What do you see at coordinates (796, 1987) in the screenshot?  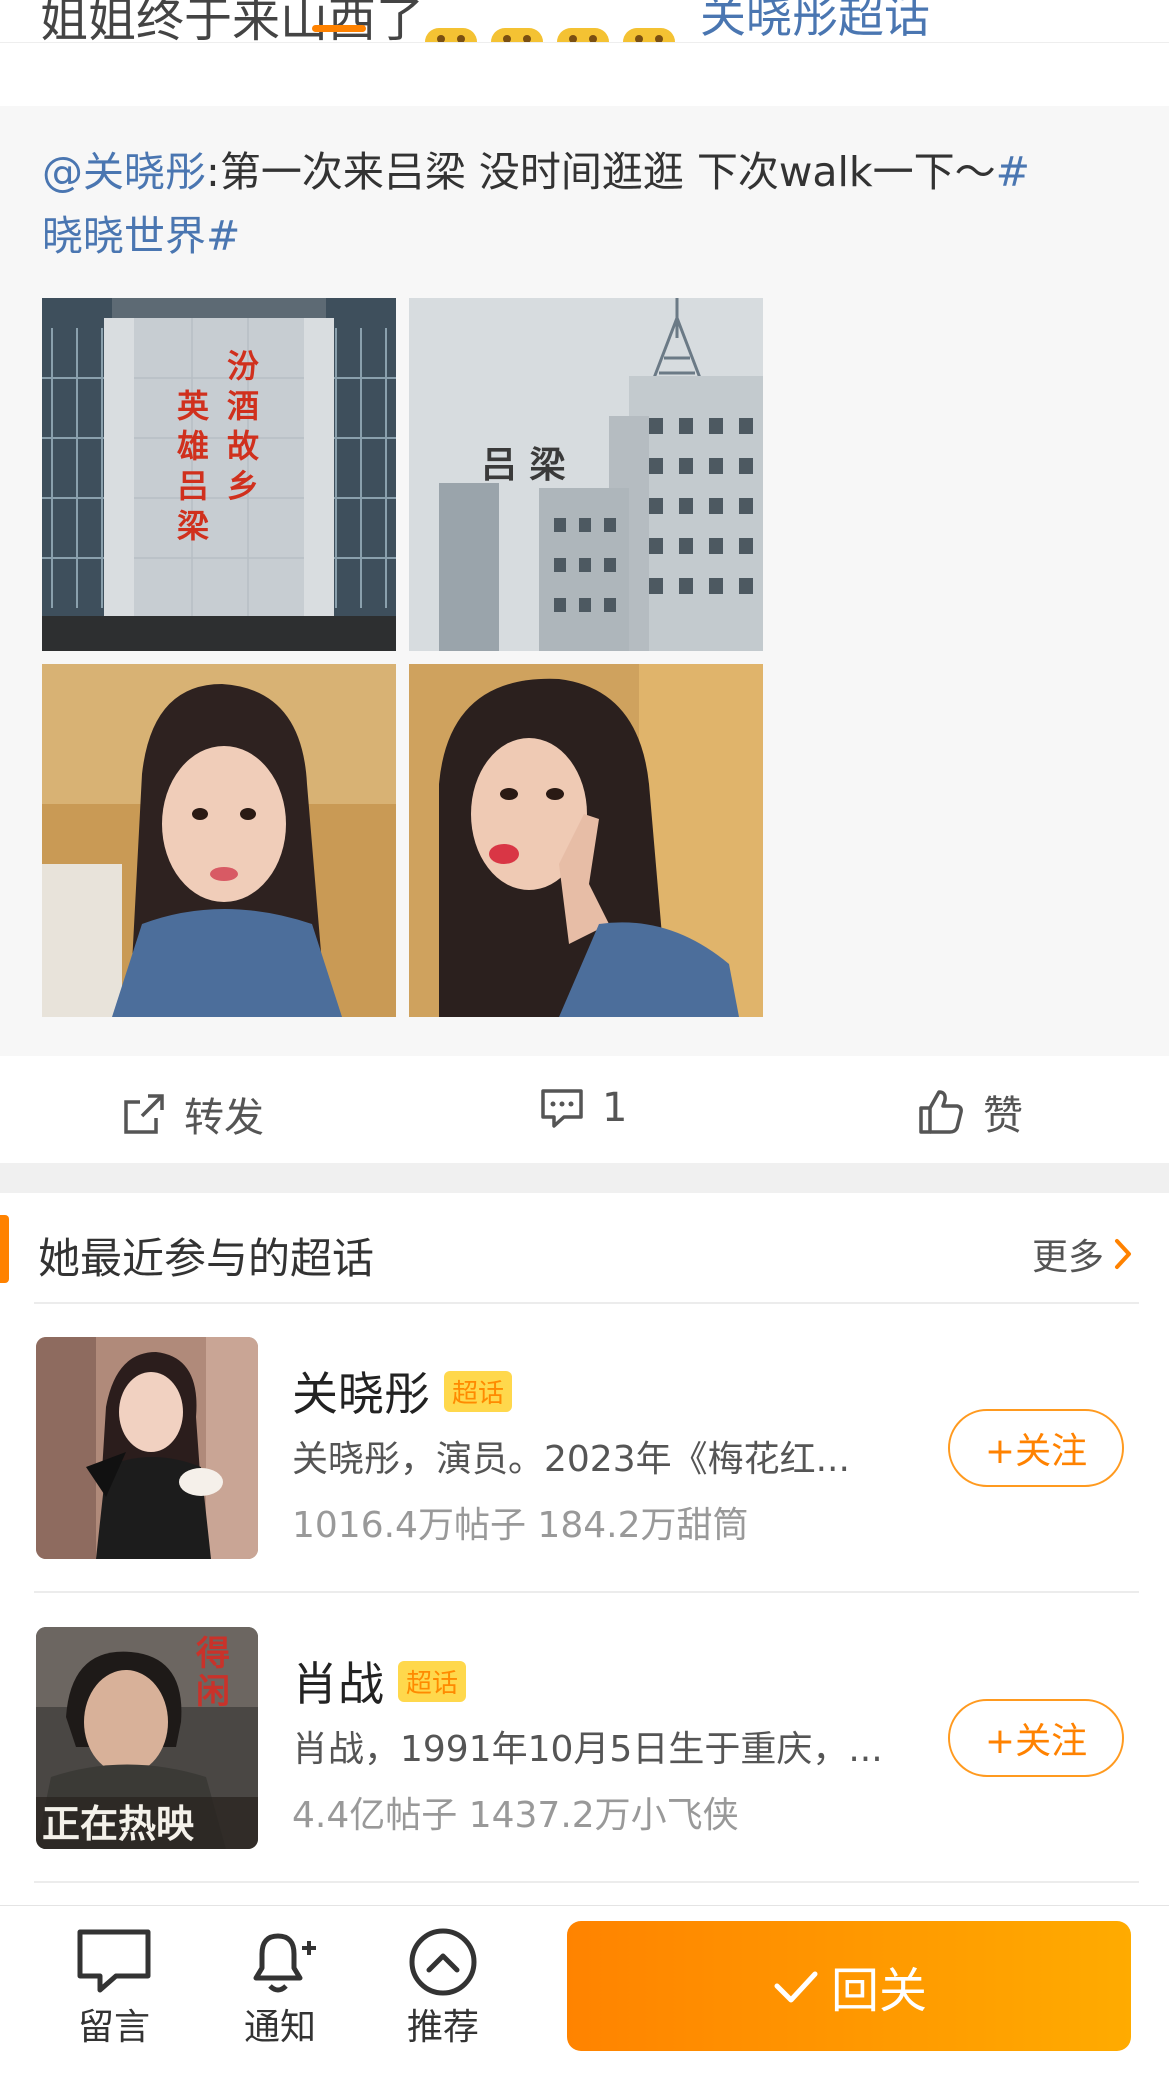 I see `check-icon` at bounding box center [796, 1987].